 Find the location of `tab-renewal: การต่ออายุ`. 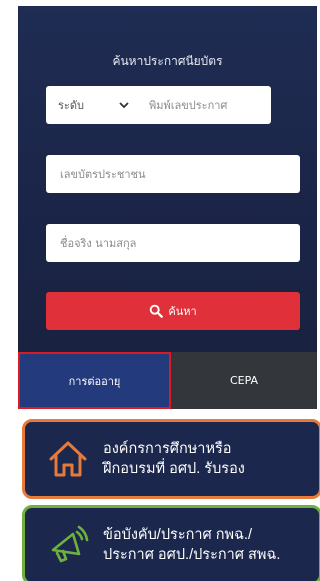

tab-renewal: การต่ออายุ is located at coordinates (94, 380).